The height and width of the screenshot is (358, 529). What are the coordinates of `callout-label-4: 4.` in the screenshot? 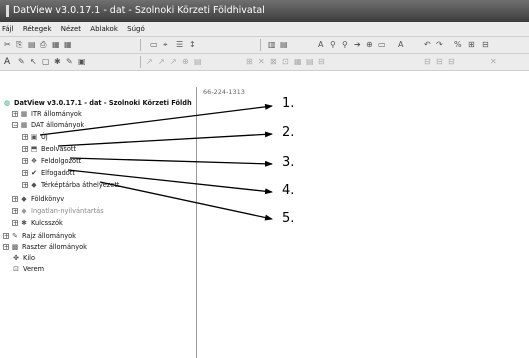 It's located at (288, 190).